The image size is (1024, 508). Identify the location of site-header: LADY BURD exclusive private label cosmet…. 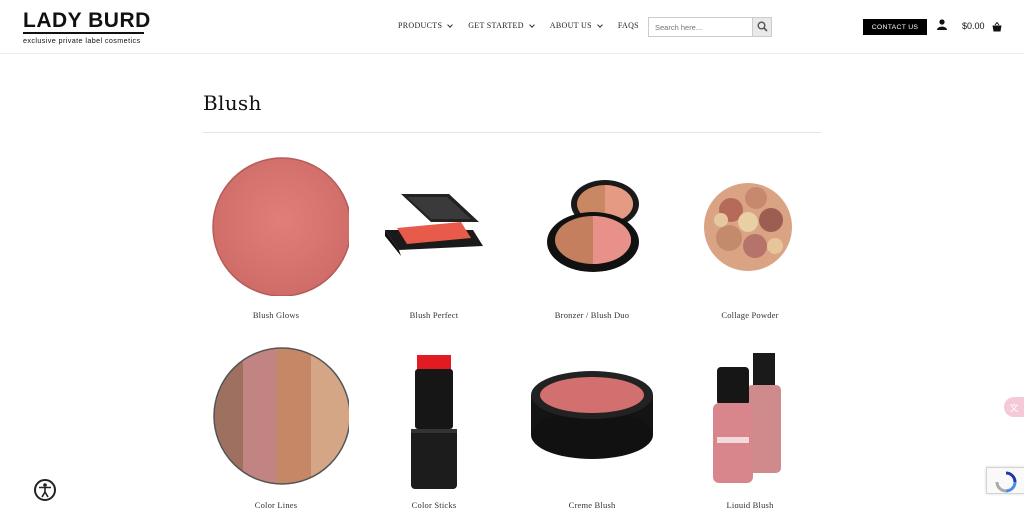
(512, 27).